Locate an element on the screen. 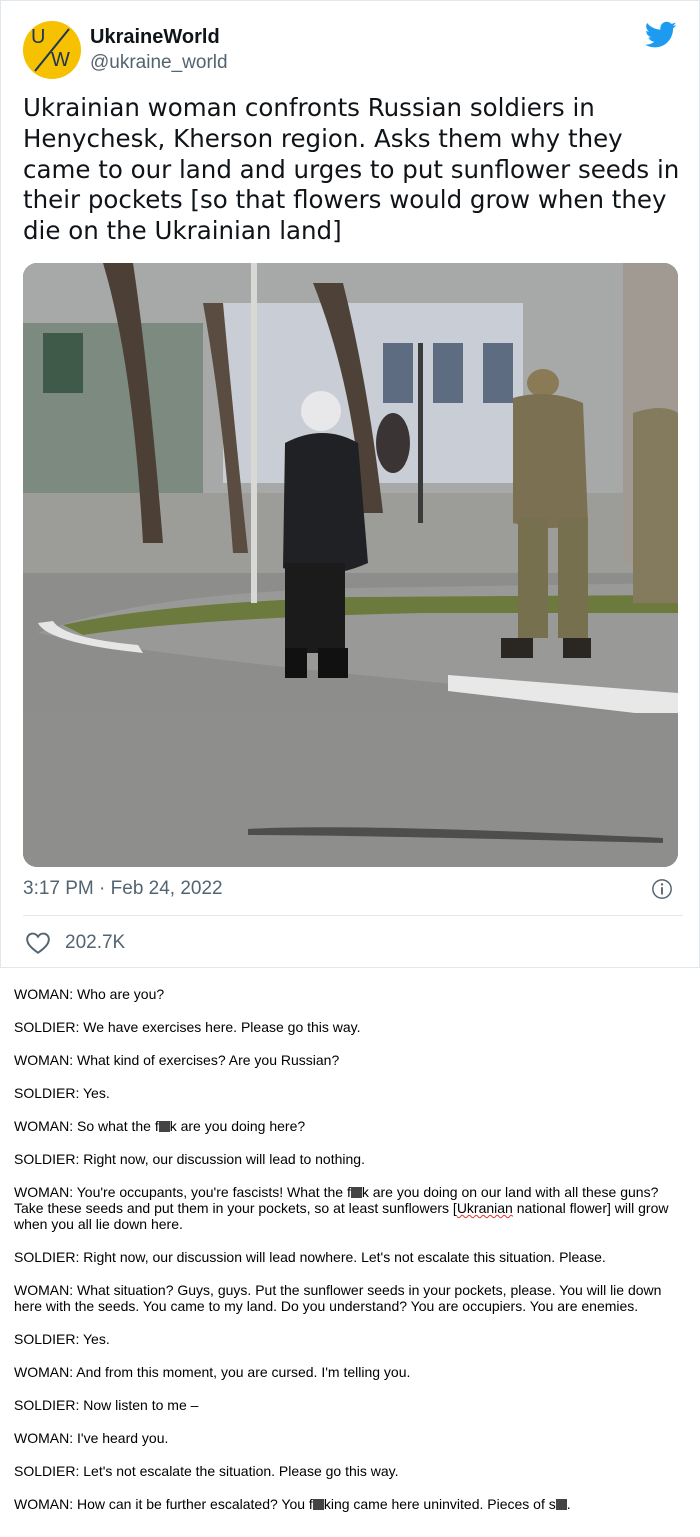 This screenshot has width=700, height=1537. avatar-letter-u: U is located at coordinates (38, 37).